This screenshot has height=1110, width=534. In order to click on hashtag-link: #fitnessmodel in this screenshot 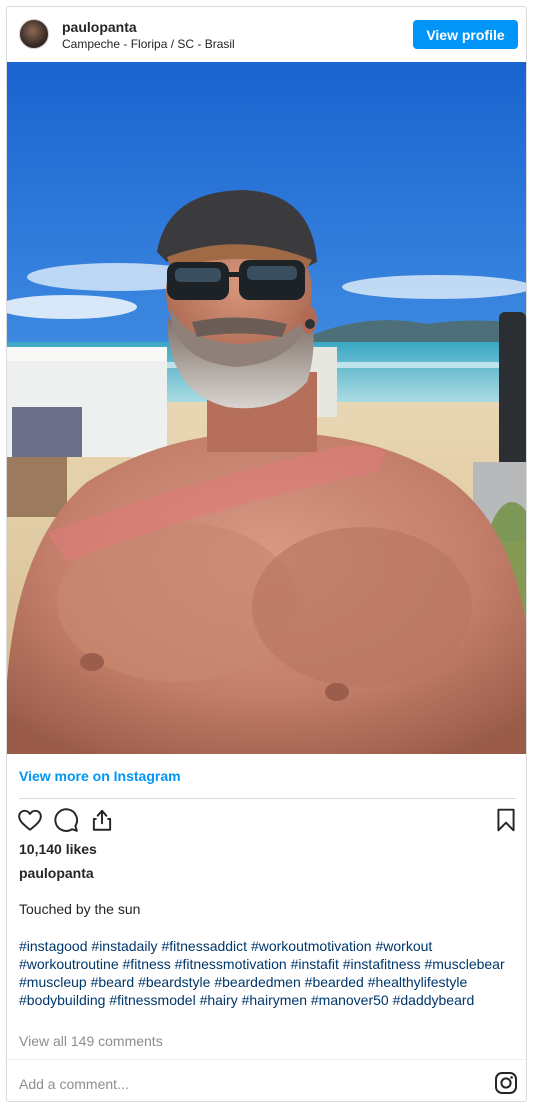, I will do `click(152, 1000)`.